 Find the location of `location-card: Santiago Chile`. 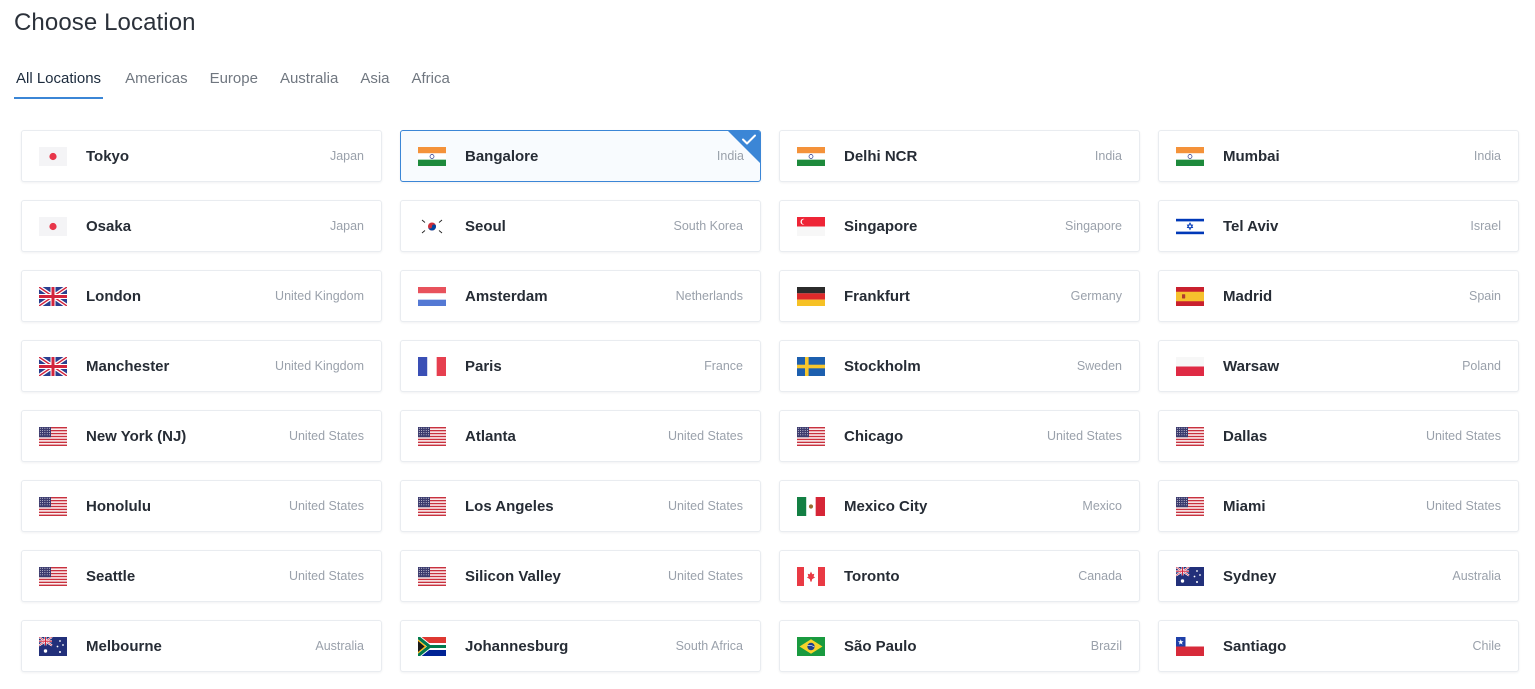

location-card: Santiago Chile is located at coordinates (1338, 646).